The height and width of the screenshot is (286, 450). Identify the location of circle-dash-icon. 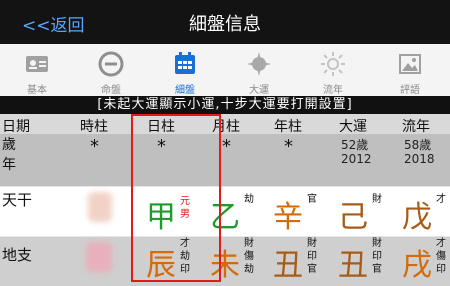
(111, 64).